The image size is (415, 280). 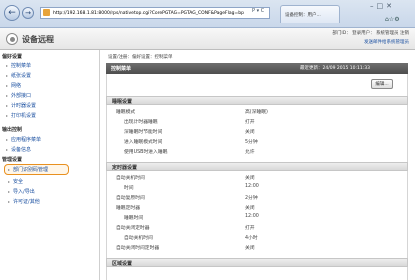 I want to click on sidebar-item-import-export: 导入/导出, so click(x=21, y=191).